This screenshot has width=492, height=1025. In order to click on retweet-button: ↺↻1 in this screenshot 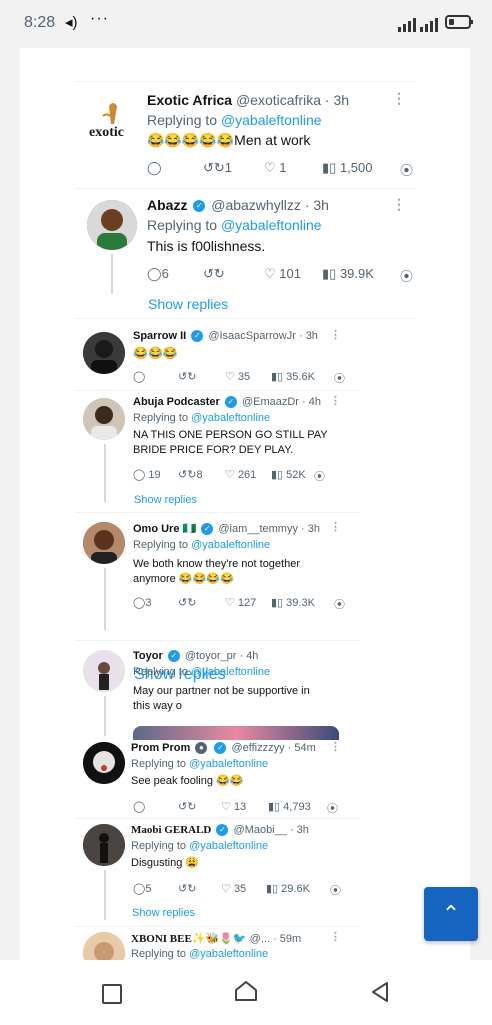, I will do `click(217, 168)`.